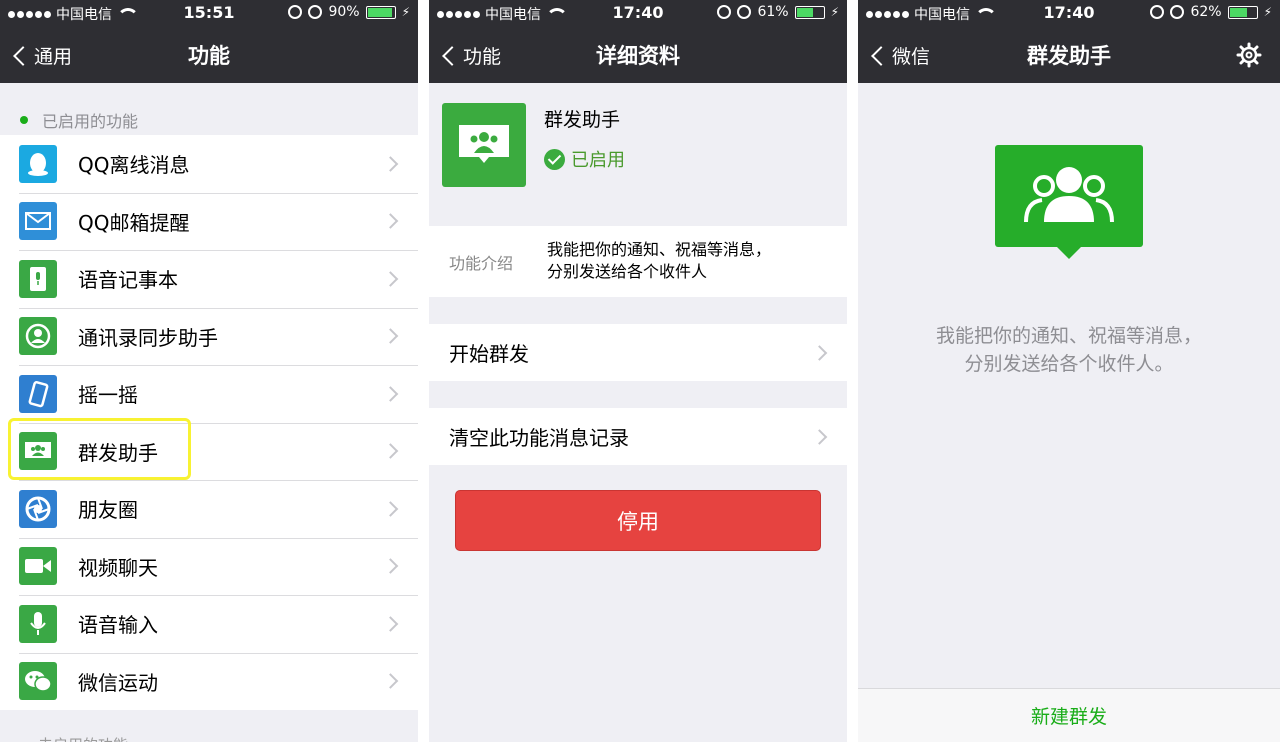 The width and height of the screenshot is (1280, 742). Describe the element at coordinates (90, 121) in the screenshot. I see `section-header-label: 已启用的功能` at that location.